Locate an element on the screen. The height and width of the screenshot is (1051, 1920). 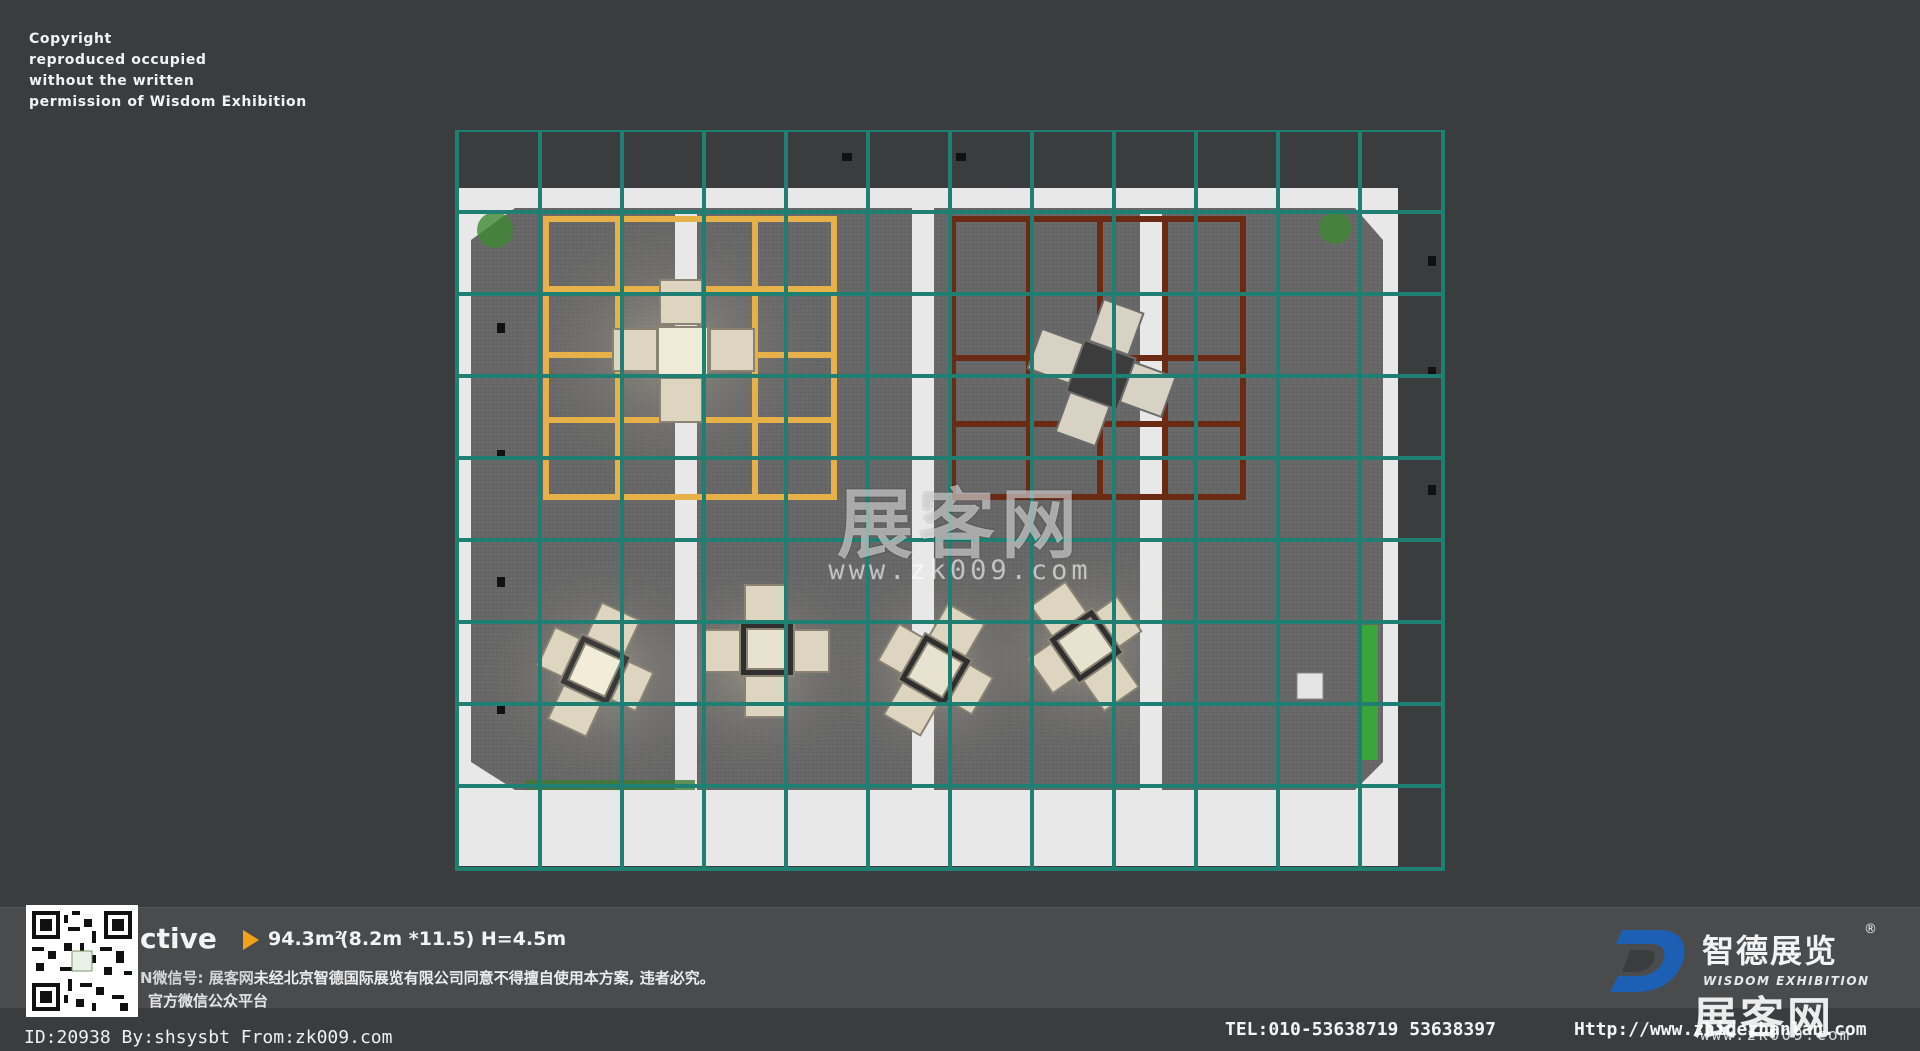
copyright-line: without the written is located at coordinates (112, 81).